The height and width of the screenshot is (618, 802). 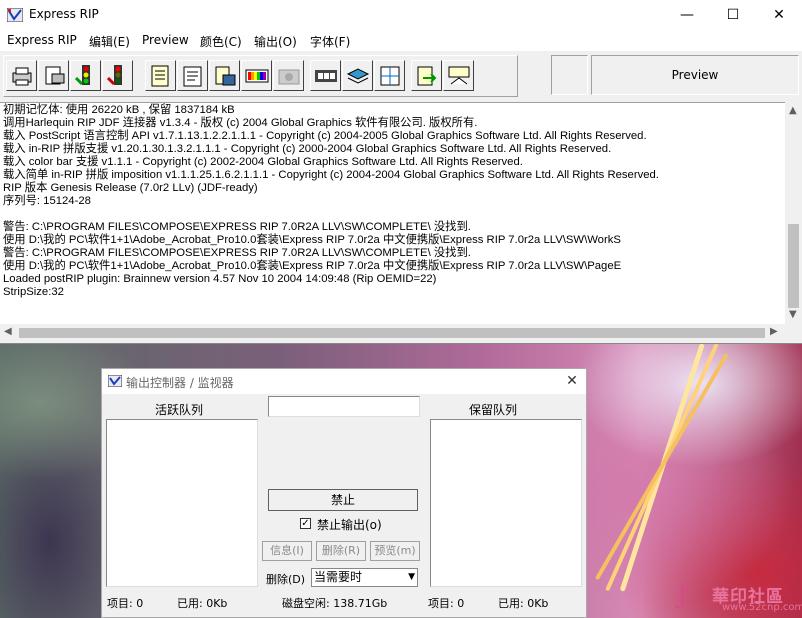 What do you see at coordinates (8, 331) in the screenshot?
I see `scroll-left-icon: ◀` at bounding box center [8, 331].